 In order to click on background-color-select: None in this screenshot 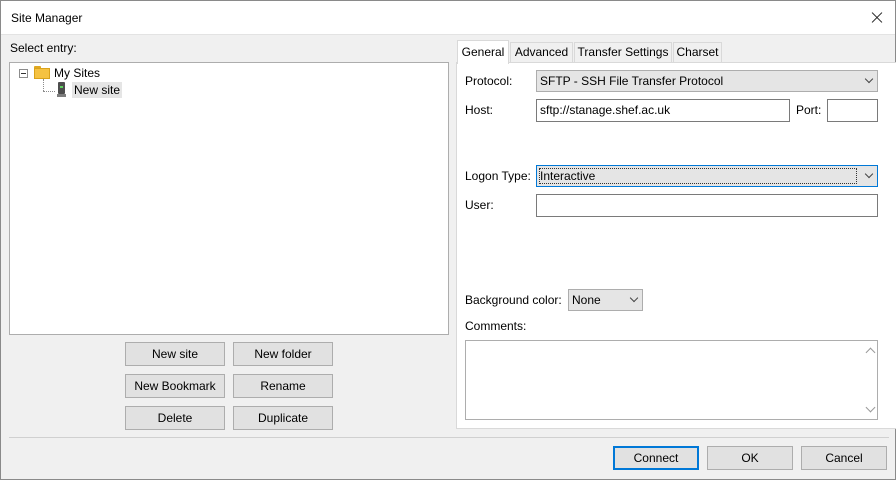, I will do `click(605, 300)`.